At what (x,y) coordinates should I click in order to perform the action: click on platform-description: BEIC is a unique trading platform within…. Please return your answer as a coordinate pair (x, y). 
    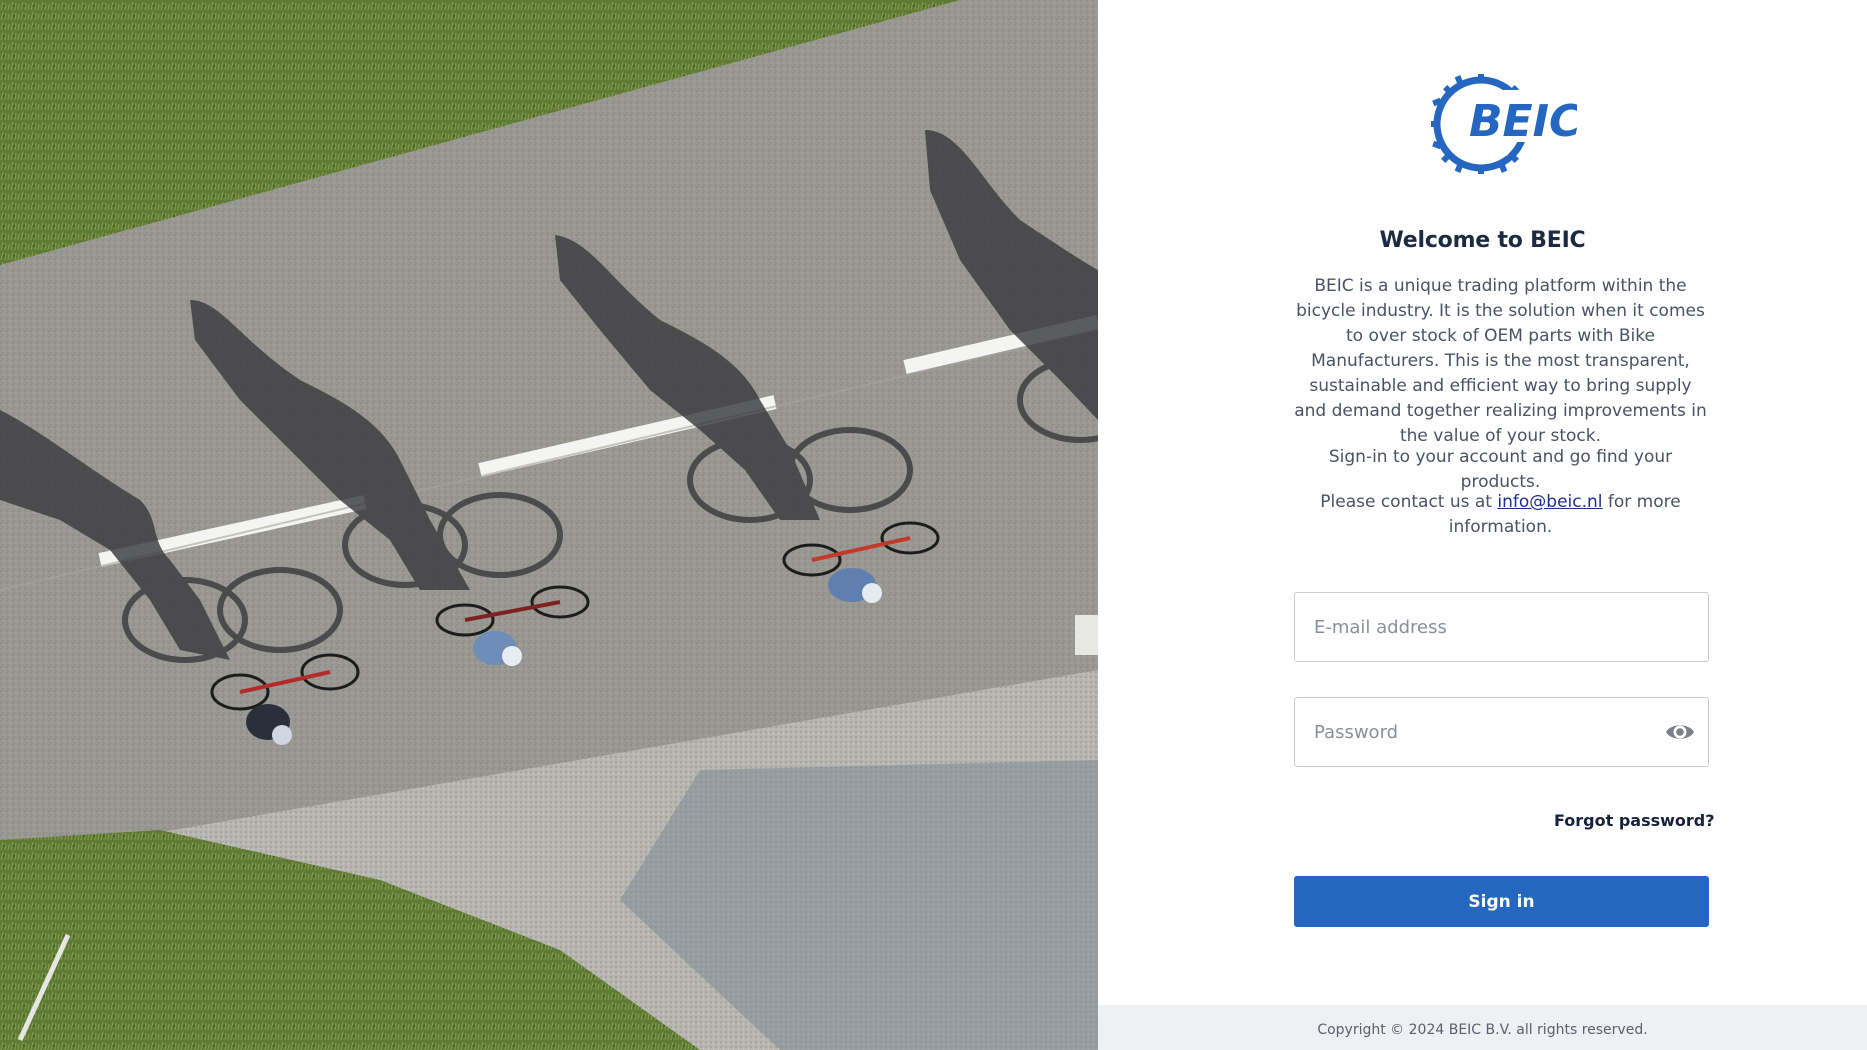
    Looking at the image, I should click on (1500, 361).